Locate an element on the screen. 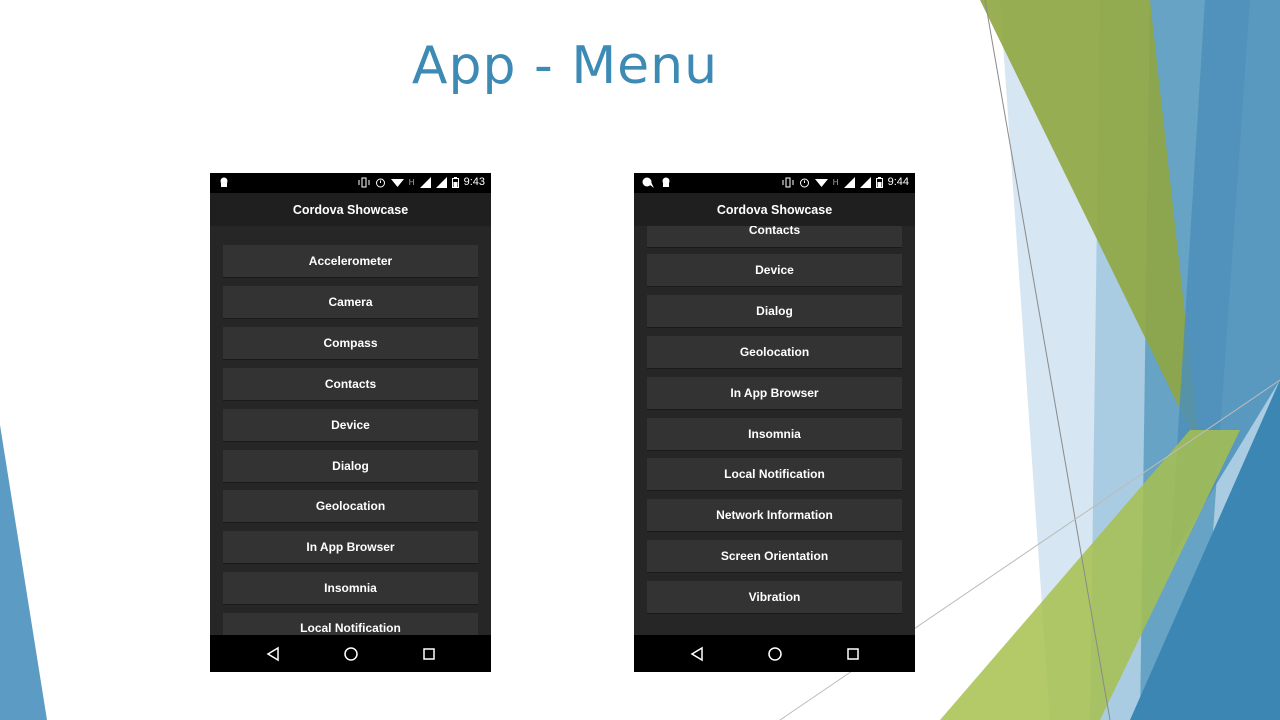 This screenshot has width=1280, height=720. menu-button-camera: Camera is located at coordinates (350, 302).